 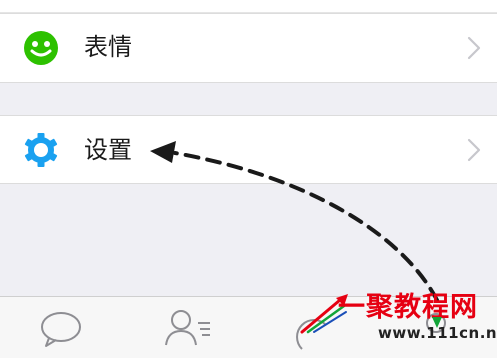 I want to click on site-watermark: 一聚教程网 www.111cn.net, so click(x=398, y=321).